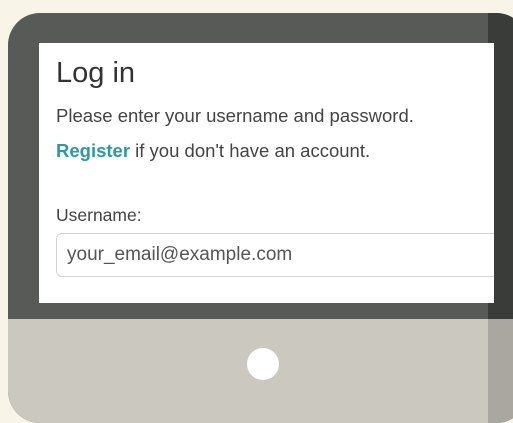  What do you see at coordinates (235, 115) in the screenshot?
I see `login-instructions: Please enter your username and password.` at bounding box center [235, 115].